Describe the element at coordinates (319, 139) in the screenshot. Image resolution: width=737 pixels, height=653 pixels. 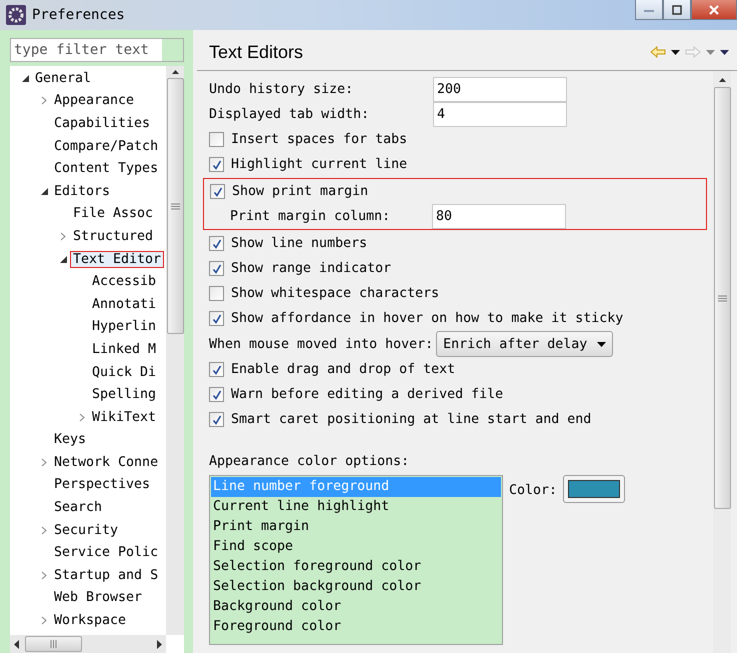
I see `checkbox-label: Insert spaces for tabs` at that location.